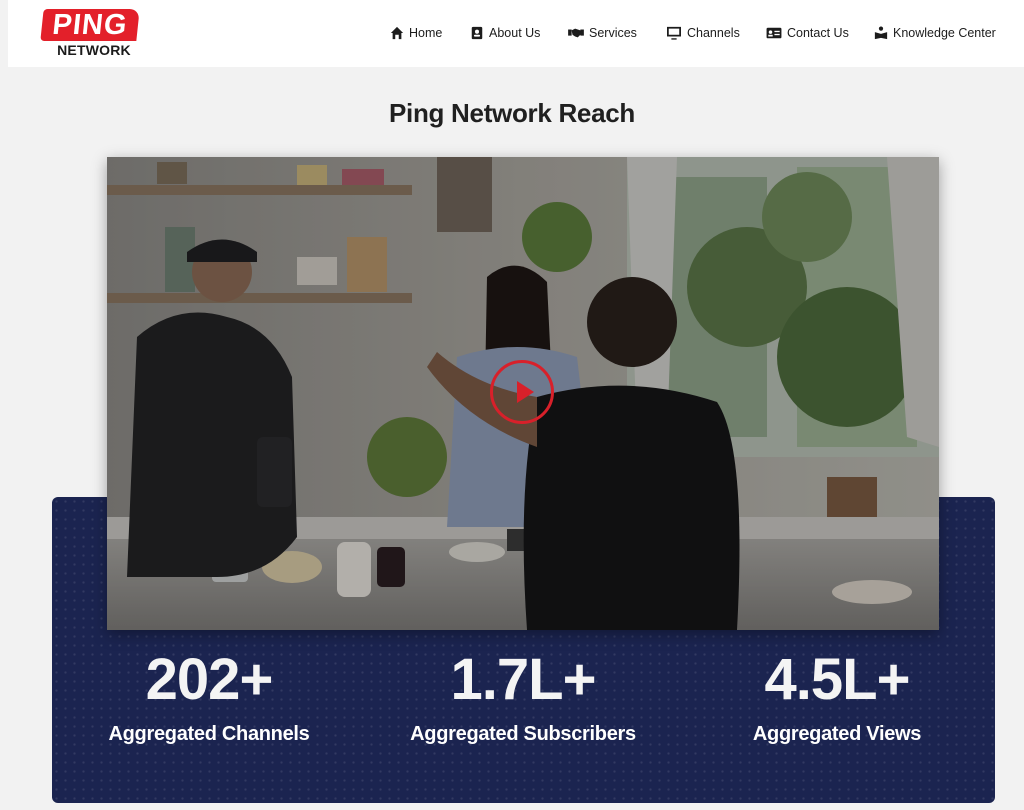 This screenshot has width=1024, height=810. I want to click on nav-item-home: Home, so click(416, 33).